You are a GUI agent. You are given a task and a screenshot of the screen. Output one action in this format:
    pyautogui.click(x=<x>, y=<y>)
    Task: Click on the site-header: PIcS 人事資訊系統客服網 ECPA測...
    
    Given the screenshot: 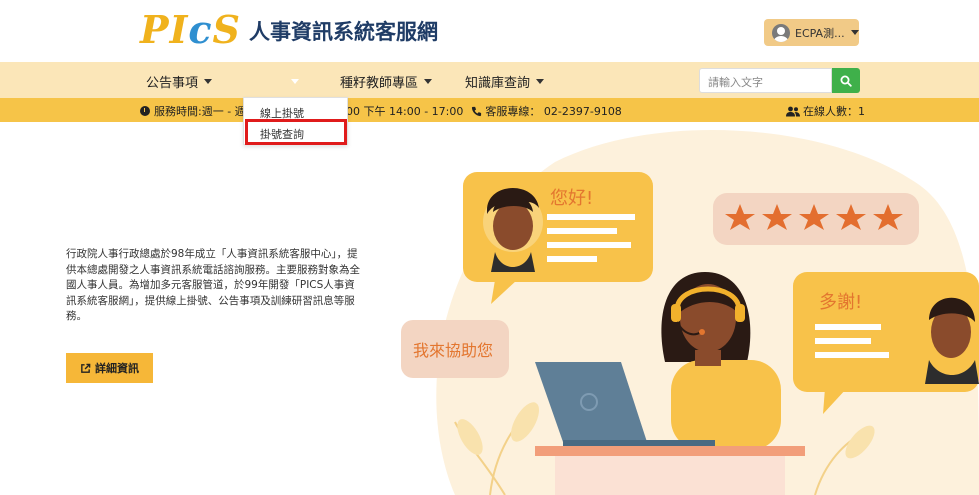 What is the action you would take?
    pyautogui.click(x=489, y=31)
    